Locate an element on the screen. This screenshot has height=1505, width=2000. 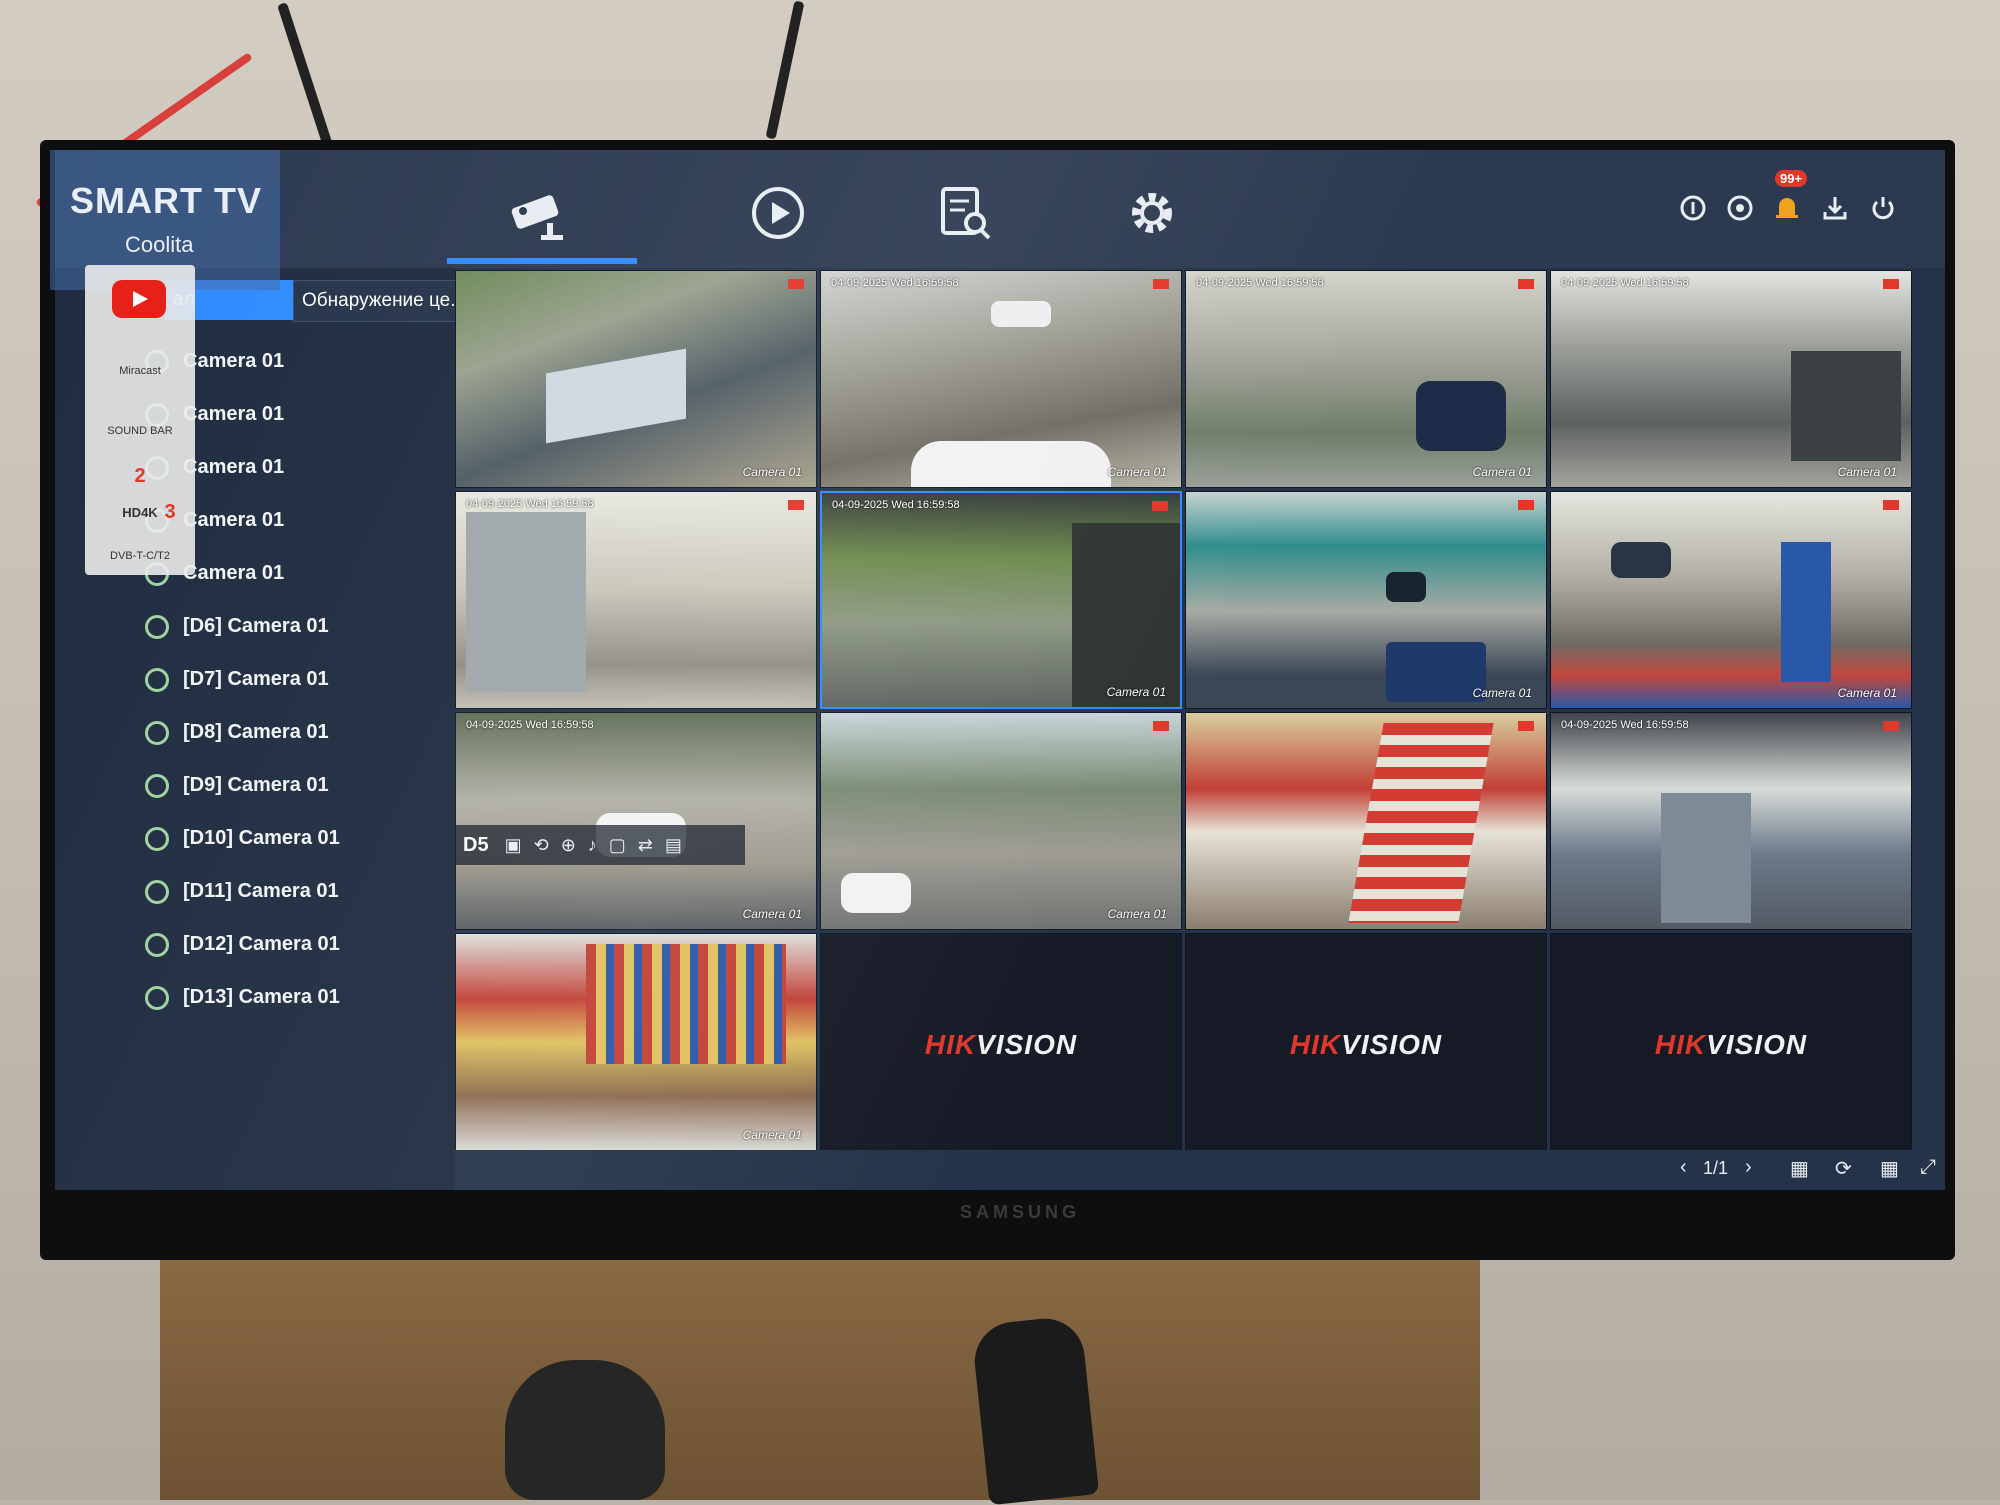
gear-icon is located at coordinates (1152, 213).